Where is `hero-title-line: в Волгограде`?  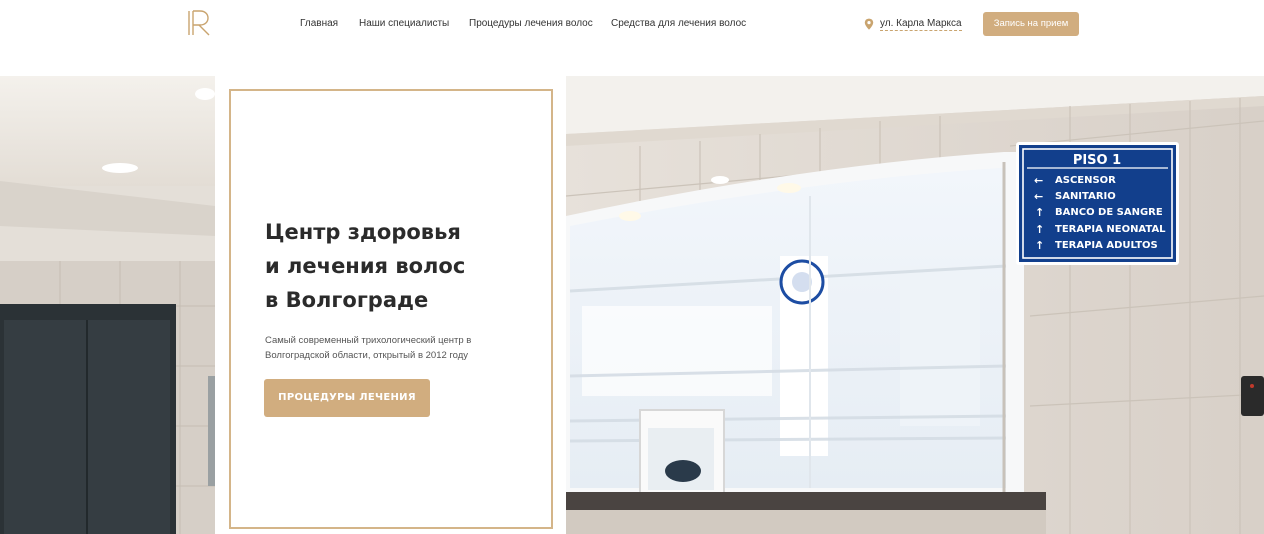 hero-title-line: в Волгограде is located at coordinates (347, 300).